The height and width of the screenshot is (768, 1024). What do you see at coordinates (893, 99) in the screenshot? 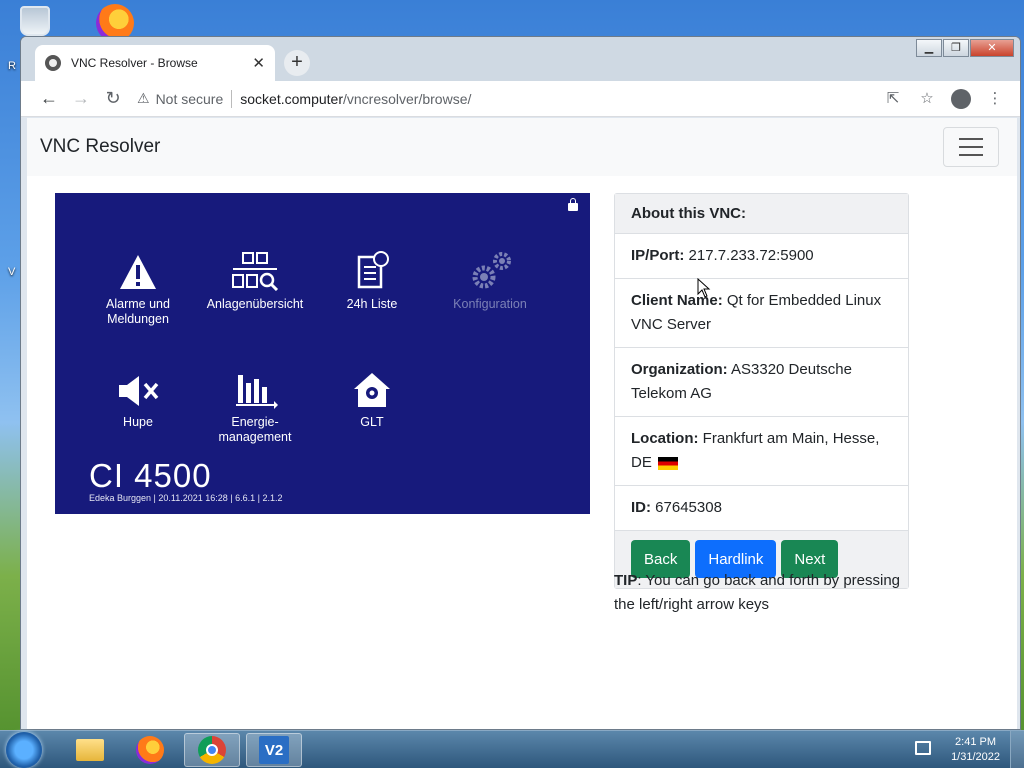
I see `share-icon: ⇱` at bounding box center [893, 99].